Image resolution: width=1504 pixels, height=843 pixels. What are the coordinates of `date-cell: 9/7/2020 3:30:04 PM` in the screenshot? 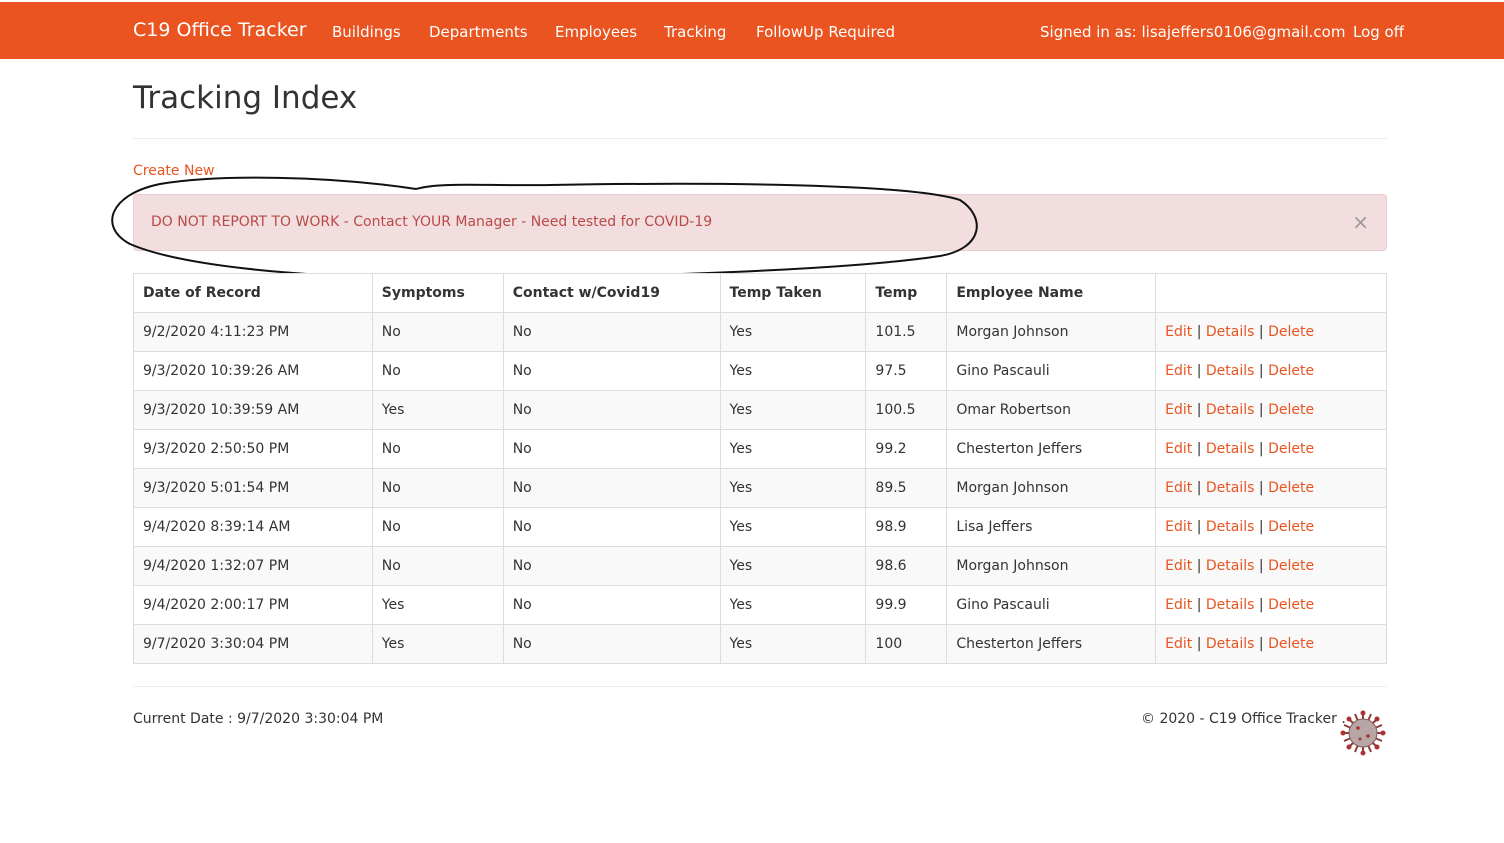 It's located at (253, 644).